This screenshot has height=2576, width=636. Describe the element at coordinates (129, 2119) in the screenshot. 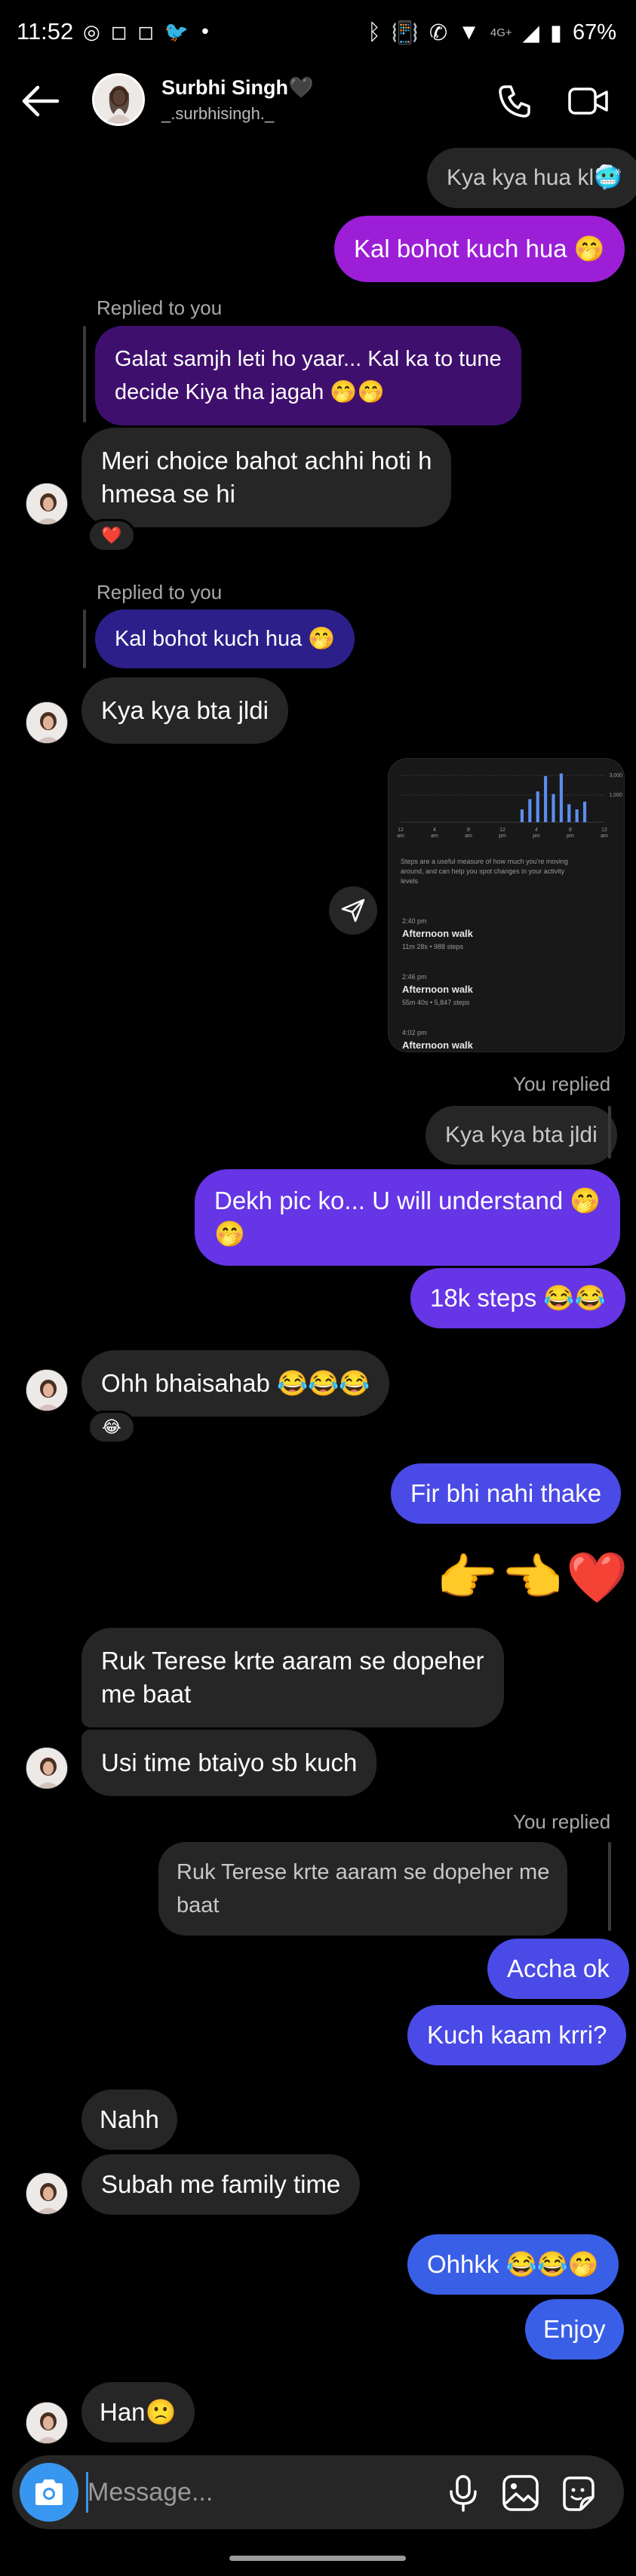

I see `message-incoming: Nahh` at that location.